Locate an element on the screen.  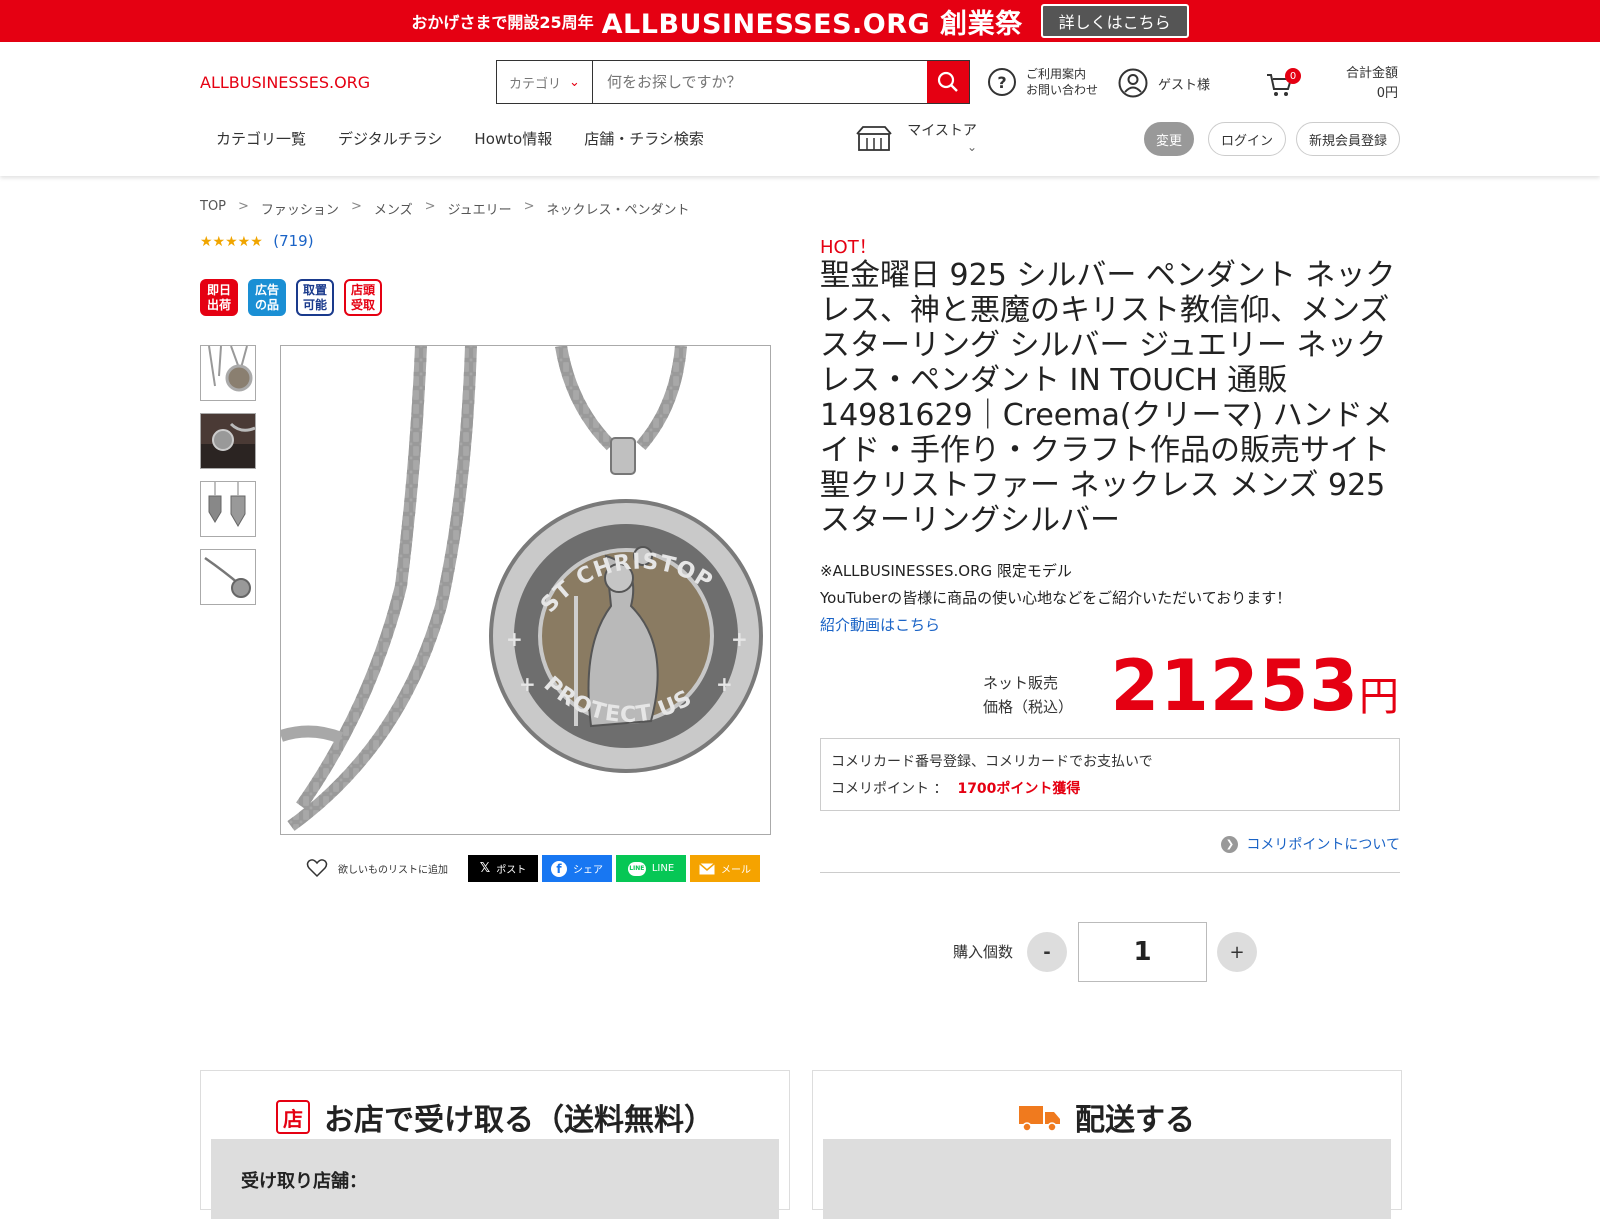
badge-label: 取置可能 is located at coordinates (314, 297).